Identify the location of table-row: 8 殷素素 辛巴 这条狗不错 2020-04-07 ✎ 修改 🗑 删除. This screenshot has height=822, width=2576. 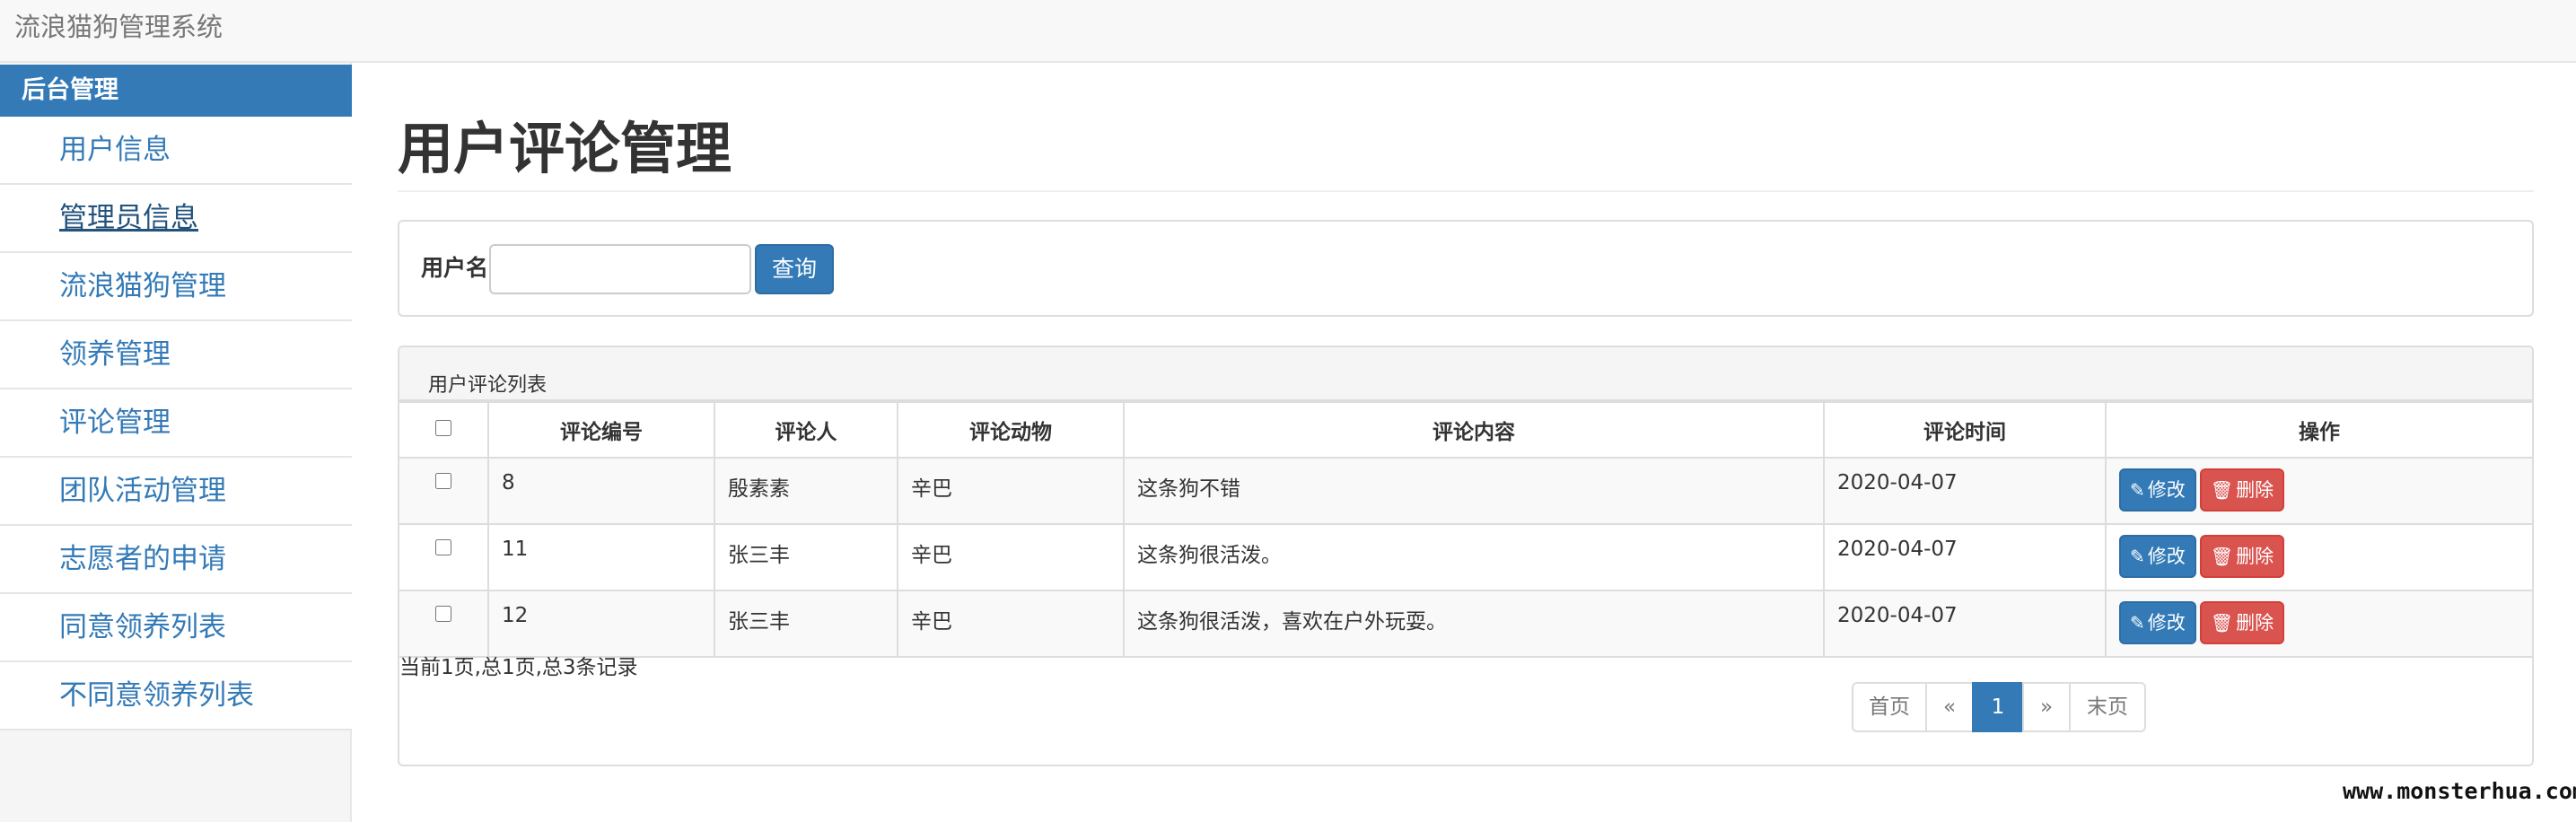
(1465, 491).